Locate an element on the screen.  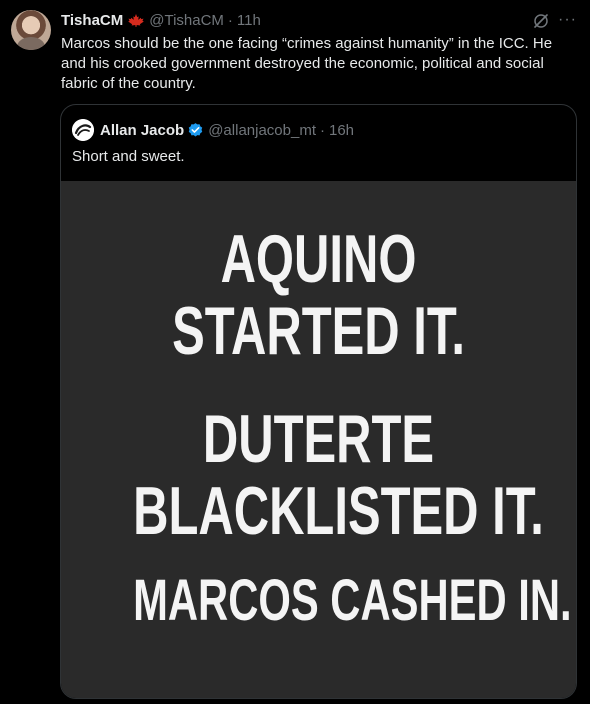
poster-line-duterte: DUTERTE is located at coordinates (318, 439).